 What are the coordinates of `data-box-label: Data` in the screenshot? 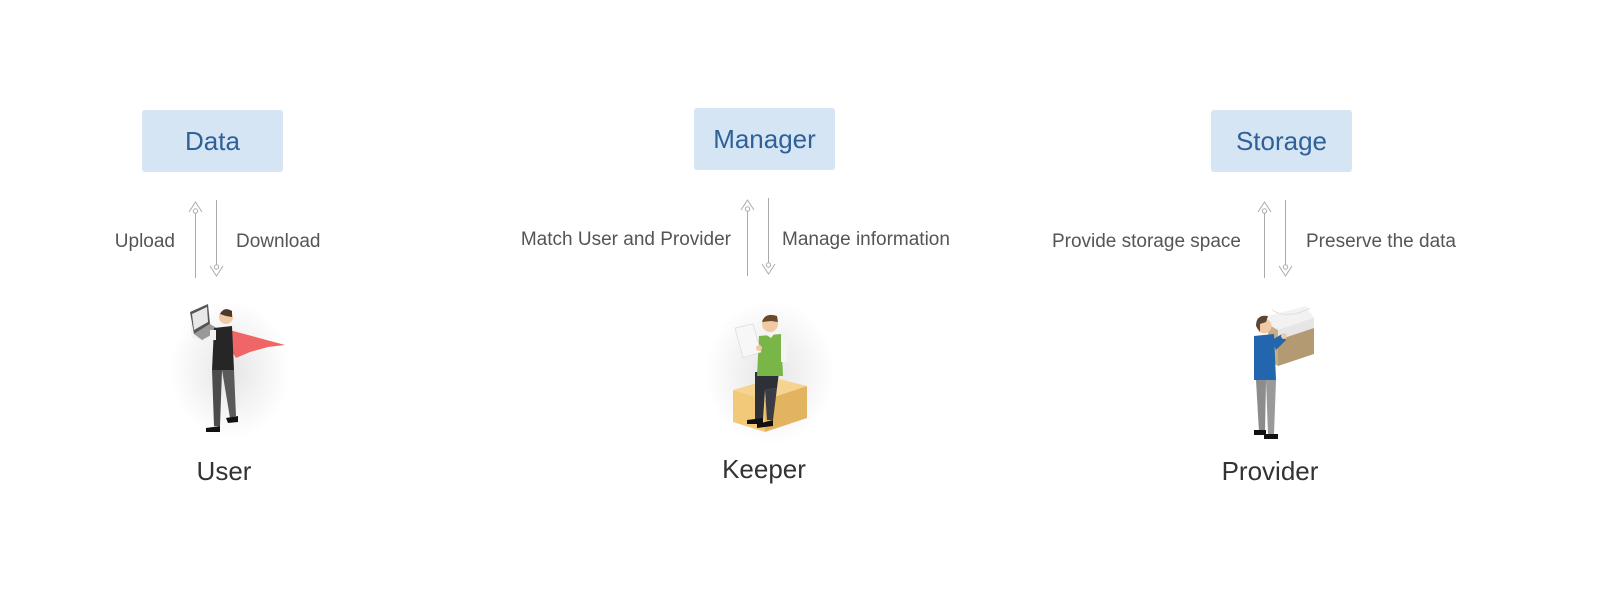 It's located at (212, 140).